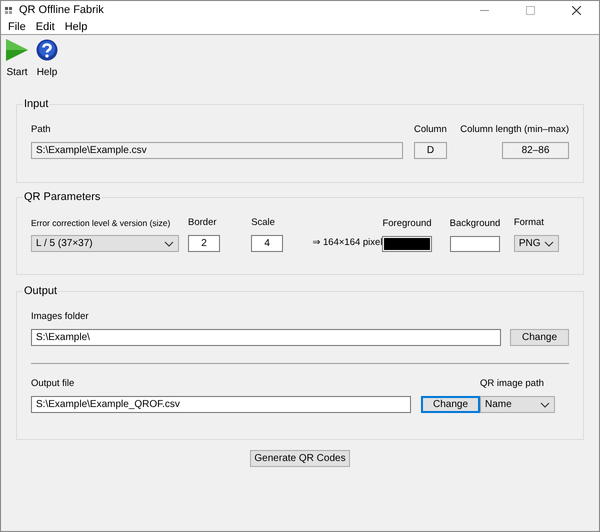 This screenshot has height=532, width=600. I want to click on images-folder-field: S:\Example\, so click(266, 337).